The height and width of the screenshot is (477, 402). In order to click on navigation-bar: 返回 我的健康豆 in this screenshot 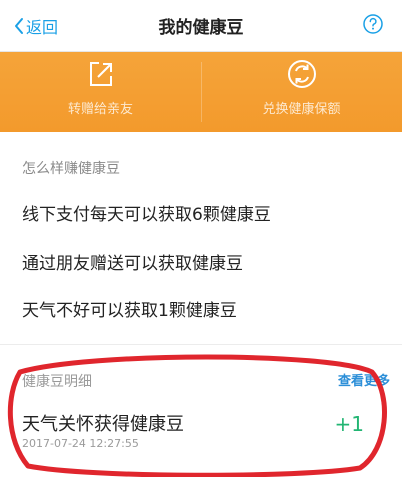, I will do `click(201, 26)`.